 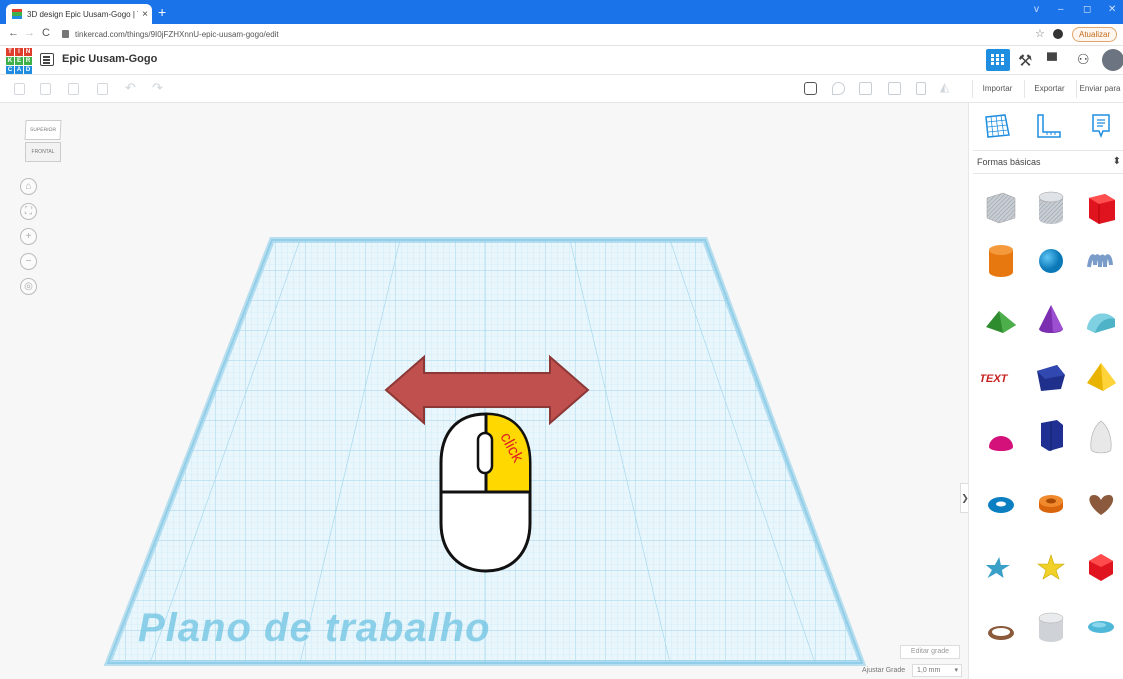 I want to click on notes-panel-icon, so click(x=1102, y=126).